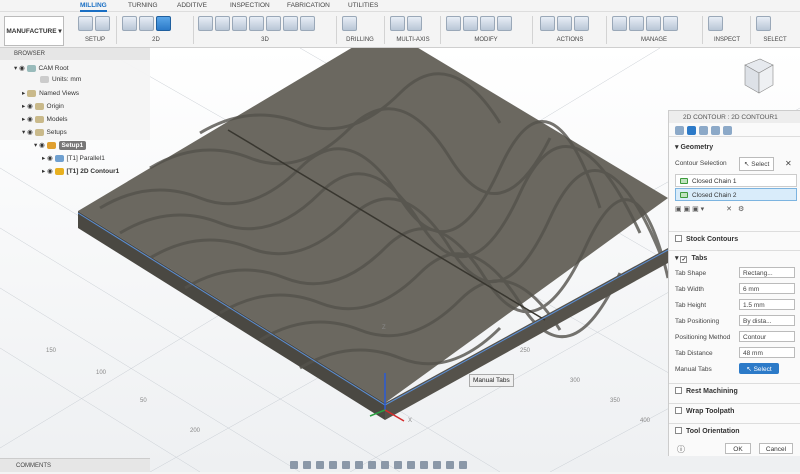 This screenshot has width=800, height=474. I want to click on linking-tab-icon, so click(727, 130).